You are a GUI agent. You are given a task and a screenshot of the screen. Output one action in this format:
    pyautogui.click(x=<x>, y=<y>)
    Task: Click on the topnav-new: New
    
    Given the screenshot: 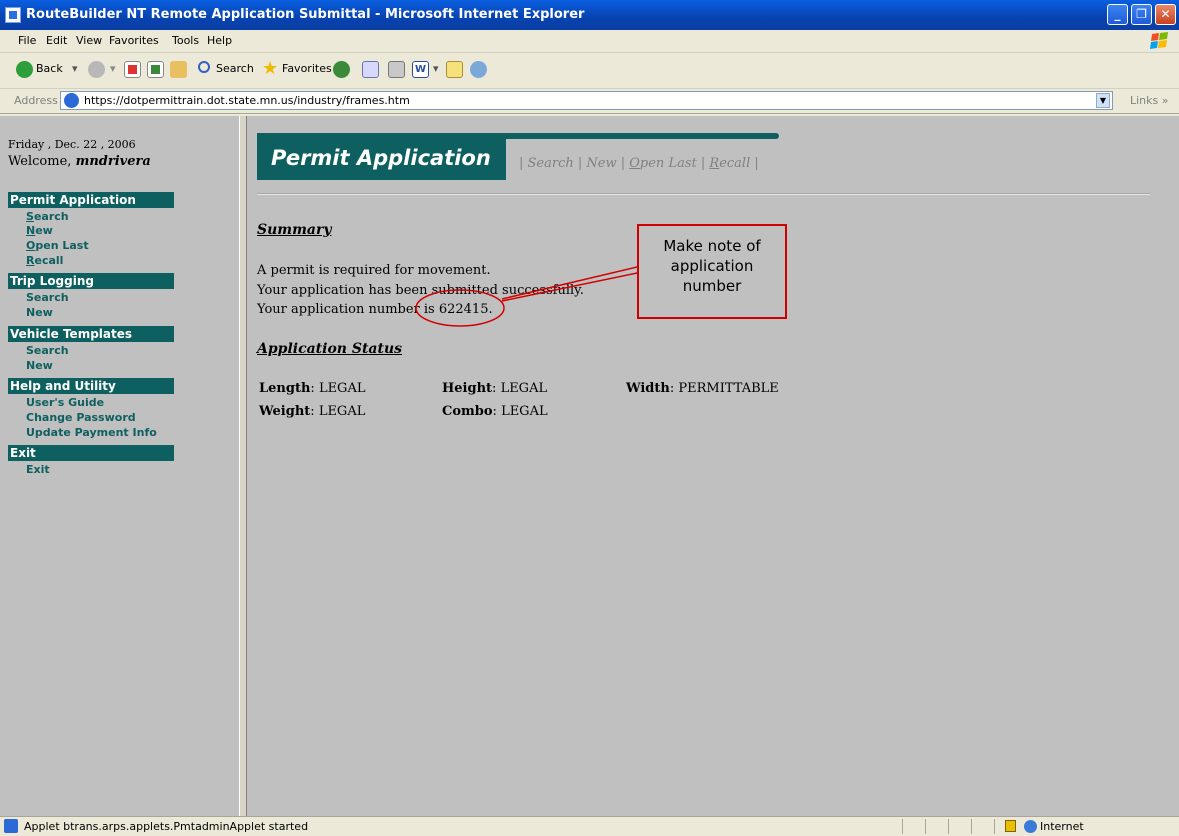 What is the action you would take?
    pyautogui.click(x=601, y=163)
    